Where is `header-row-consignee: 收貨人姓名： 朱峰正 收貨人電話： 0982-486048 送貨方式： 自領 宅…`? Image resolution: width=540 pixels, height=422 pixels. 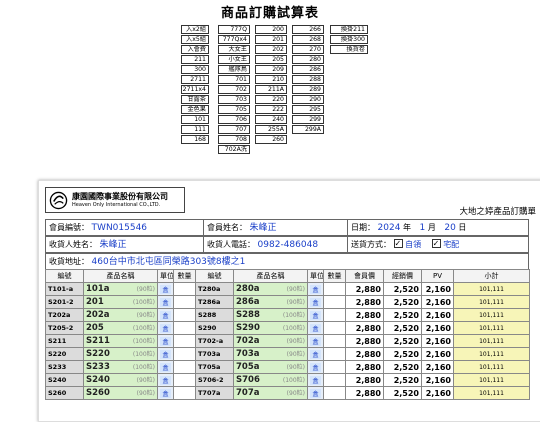 header-row-consignee: 收貨人姓名： 朱峰正 收貨人電話： 0982-486048 送貨方式： 自領 宅… is located at coordinates (287, 244).